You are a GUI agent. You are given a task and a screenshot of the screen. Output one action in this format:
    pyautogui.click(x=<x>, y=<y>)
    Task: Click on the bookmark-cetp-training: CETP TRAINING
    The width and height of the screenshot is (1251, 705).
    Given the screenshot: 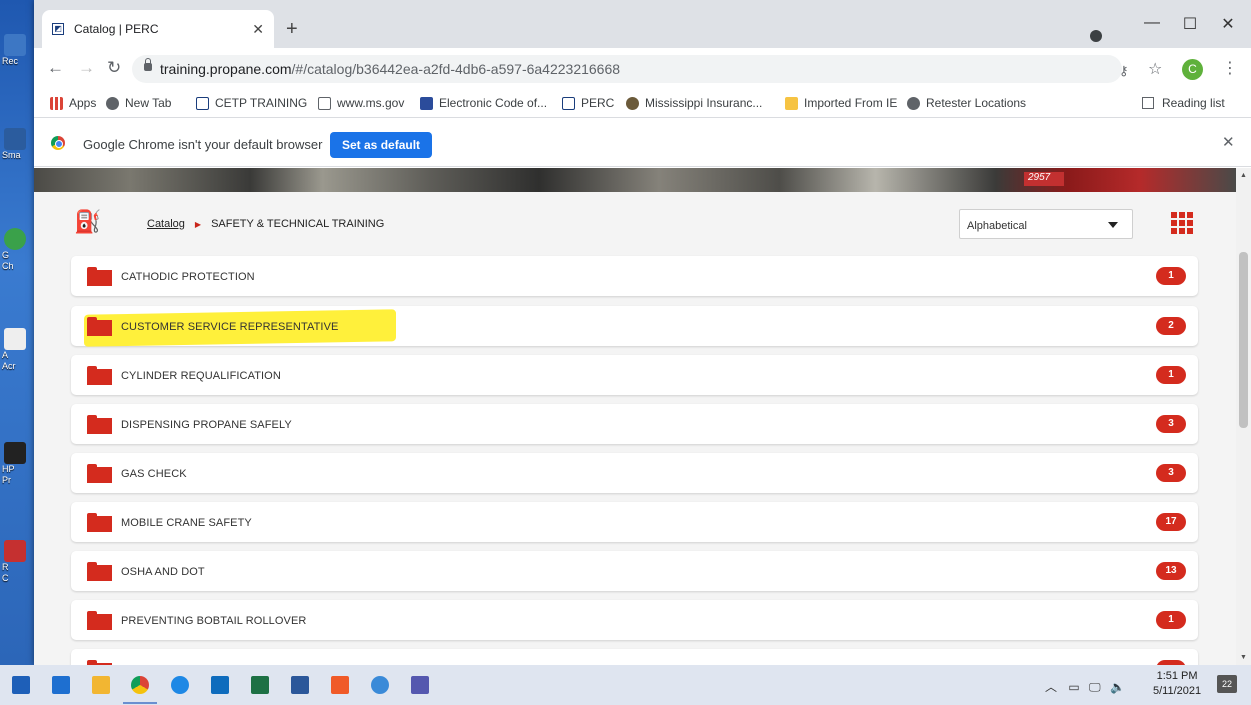 What is the action you would take?
    pyautogui.click(x=251, y=103)
    